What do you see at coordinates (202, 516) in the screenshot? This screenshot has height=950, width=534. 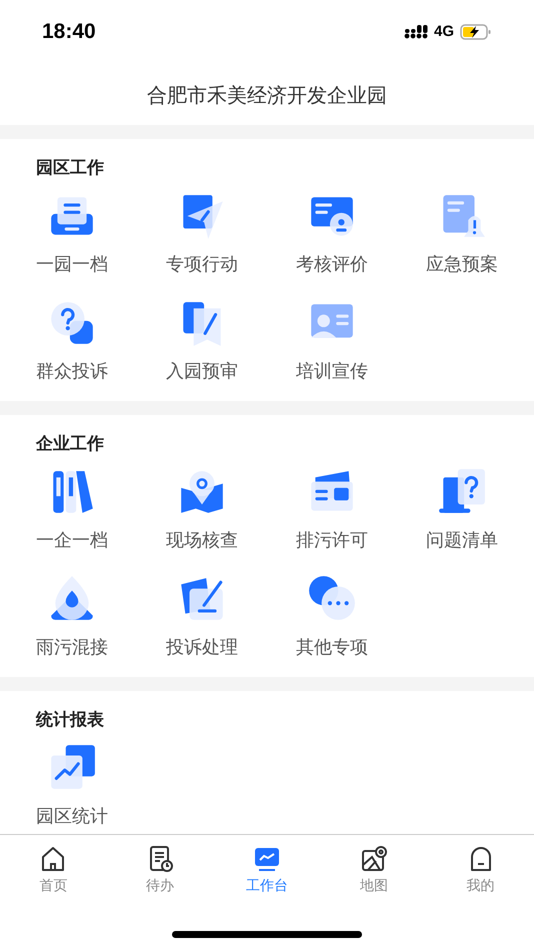 I see `feature-button: 现场核查` at bounding box center [202, 516].